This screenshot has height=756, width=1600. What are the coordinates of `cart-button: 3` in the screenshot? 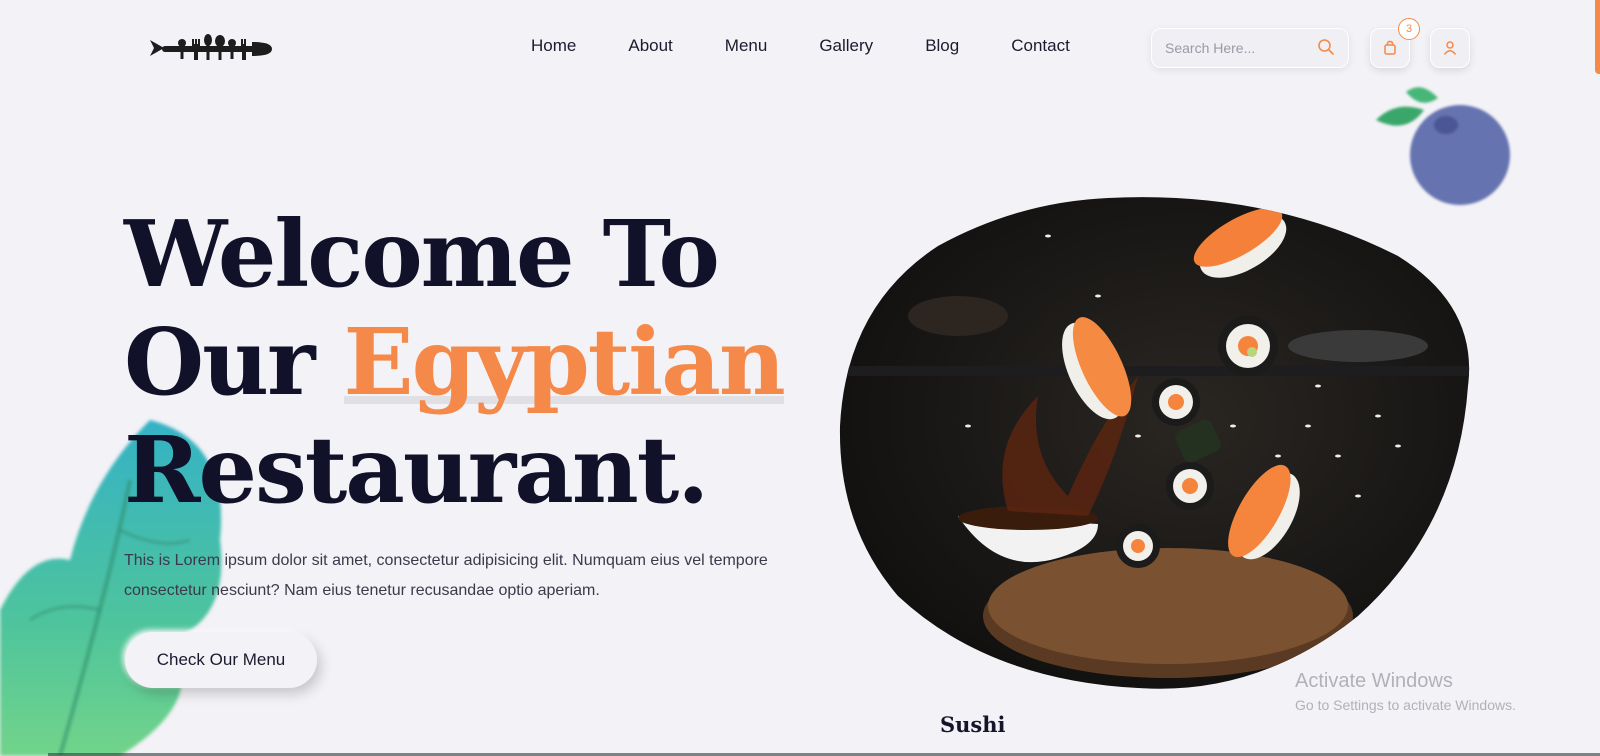 It's located at (1395, 43).